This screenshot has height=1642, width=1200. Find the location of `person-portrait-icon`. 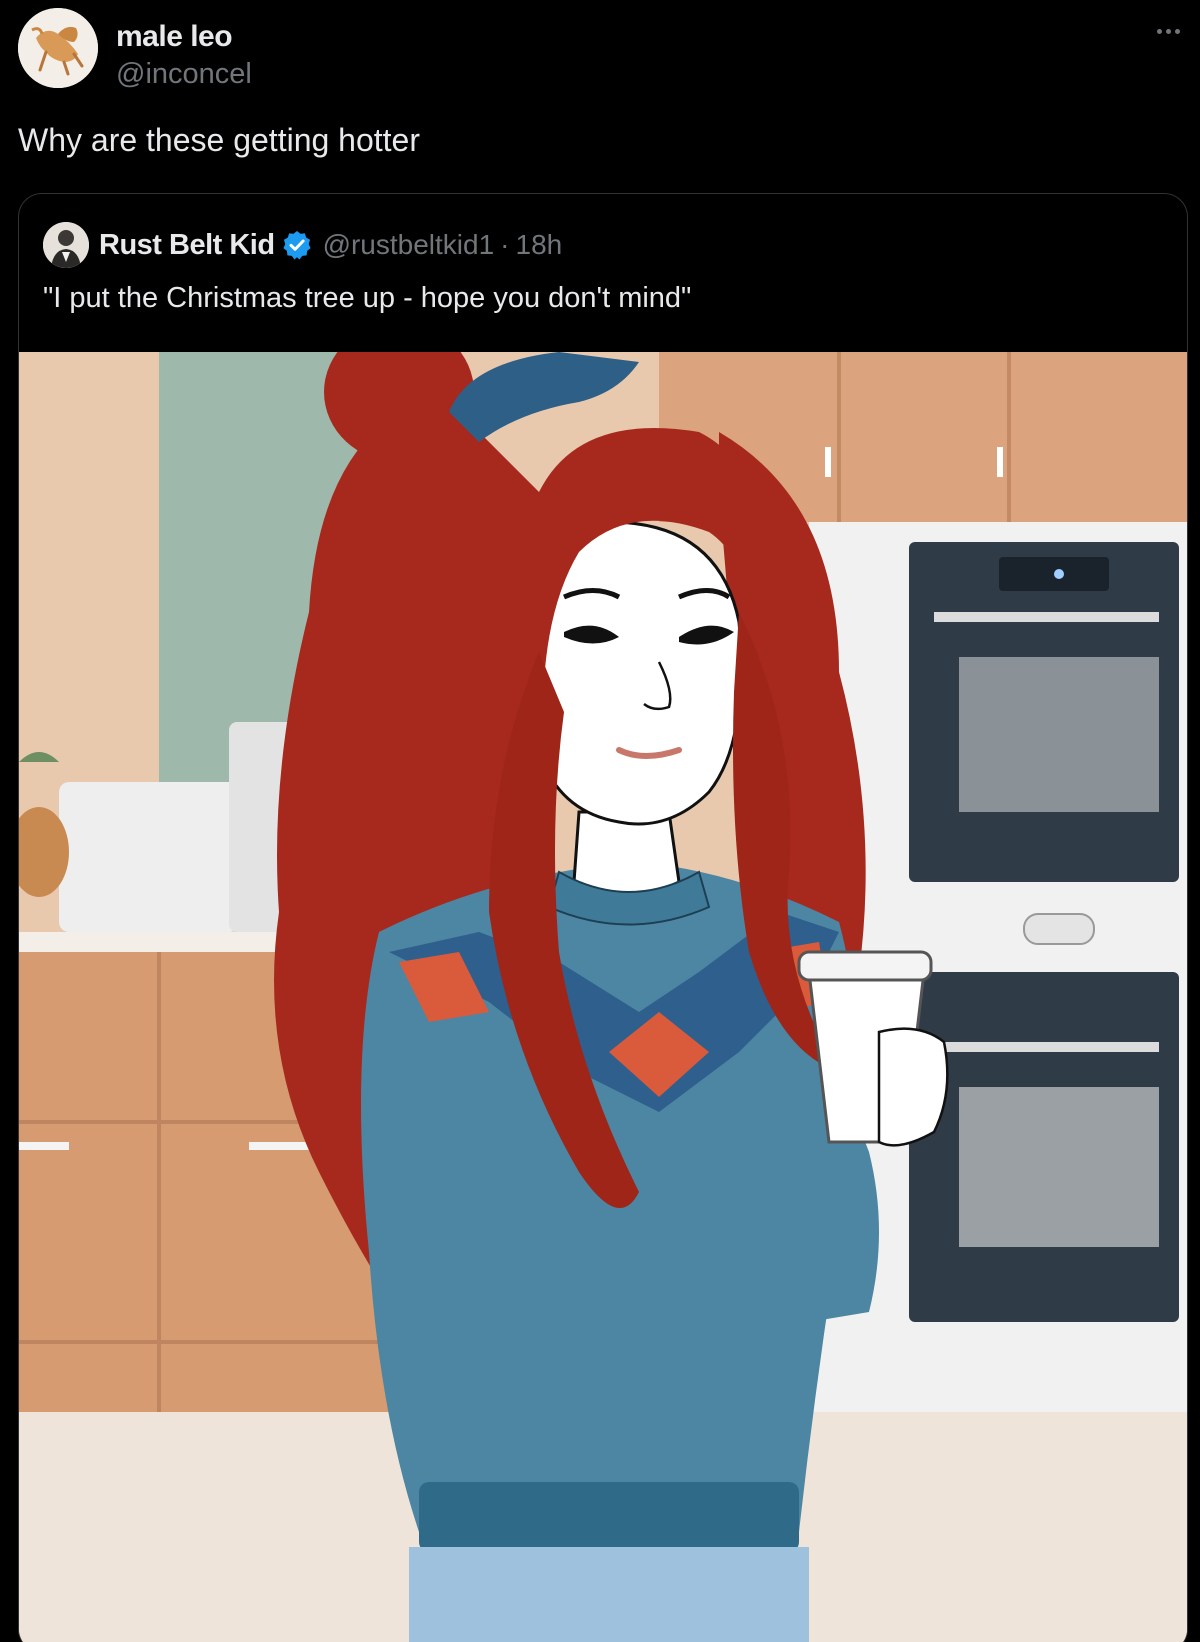

person-portrait-icon is located at coordinates (66, 245).